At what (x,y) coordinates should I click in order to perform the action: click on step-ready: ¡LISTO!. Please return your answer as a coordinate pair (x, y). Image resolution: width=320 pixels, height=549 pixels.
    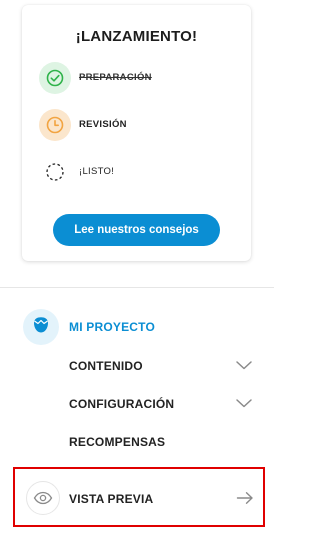
    Looking at the image, I should click on (139, 172).